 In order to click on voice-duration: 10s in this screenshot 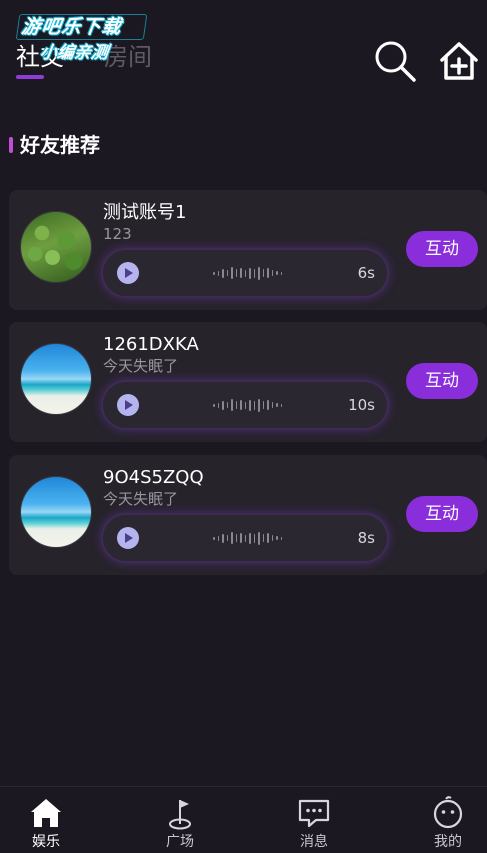, I will do `click(361, 405)`.